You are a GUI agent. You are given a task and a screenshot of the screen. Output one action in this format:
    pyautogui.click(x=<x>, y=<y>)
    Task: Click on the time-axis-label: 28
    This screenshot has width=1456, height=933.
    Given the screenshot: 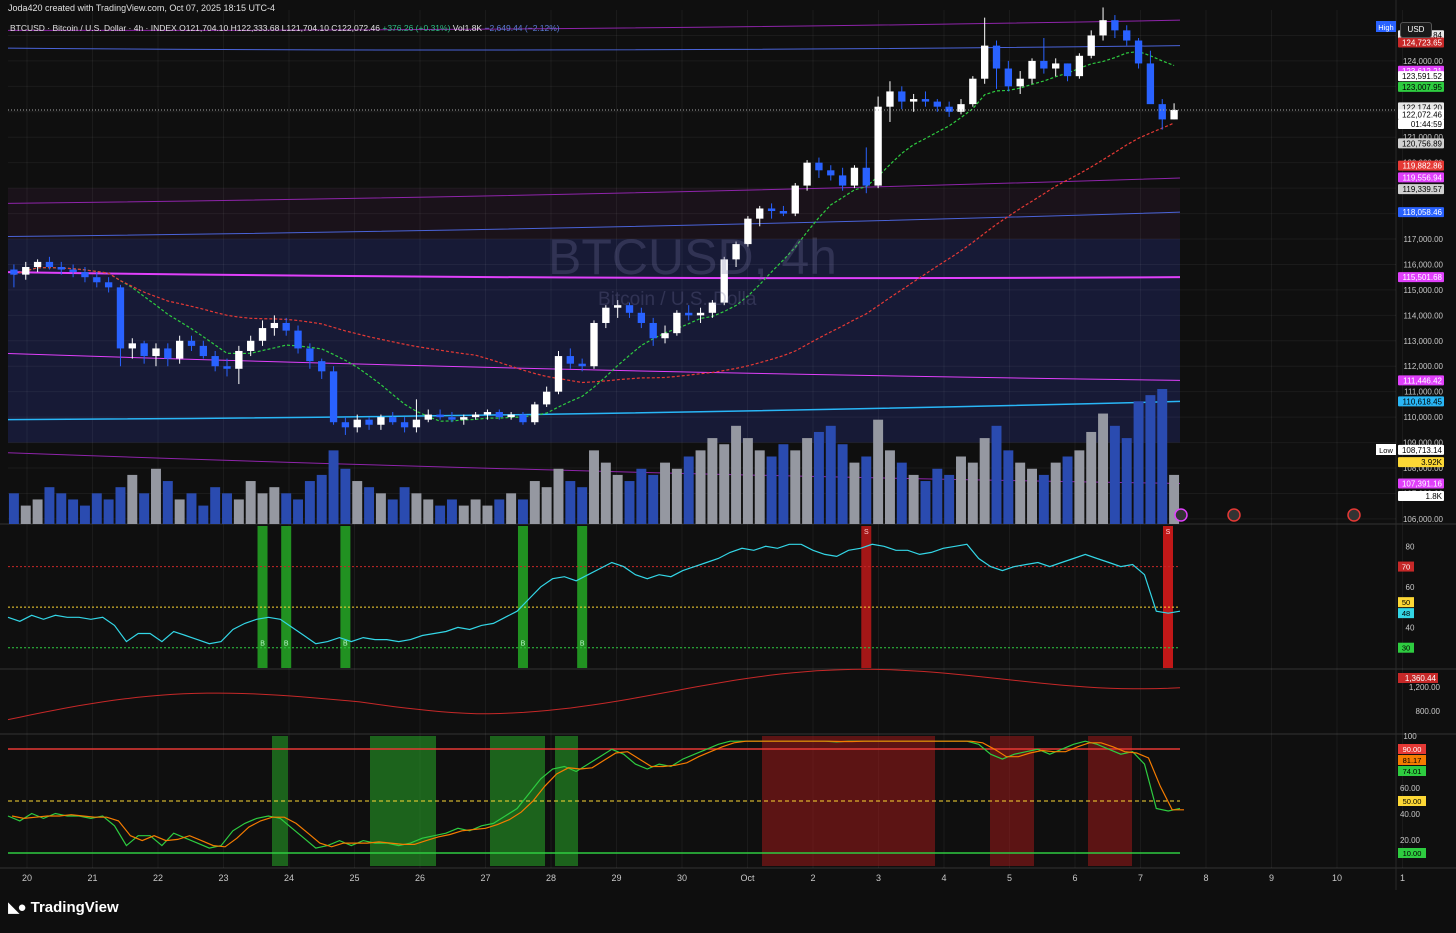 What is the action you would take?
    pyautogui.click(x=551, y=878)
    